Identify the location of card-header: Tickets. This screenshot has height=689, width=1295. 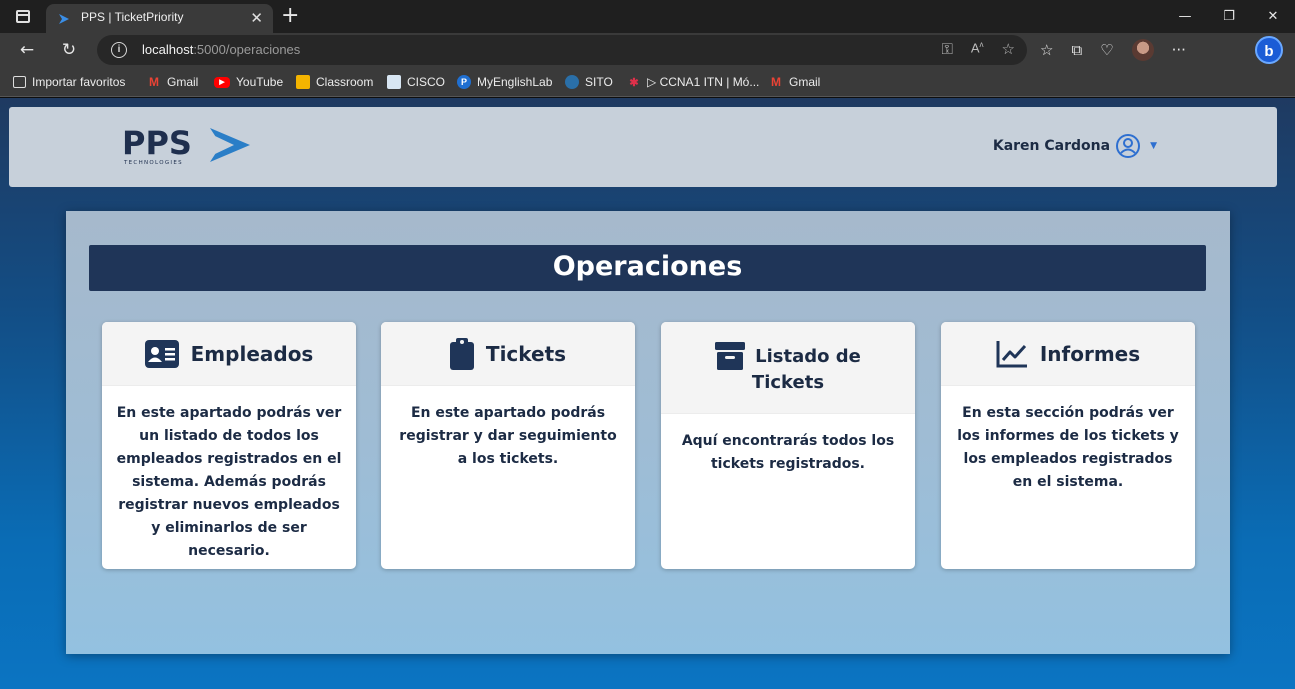
(508, 354).